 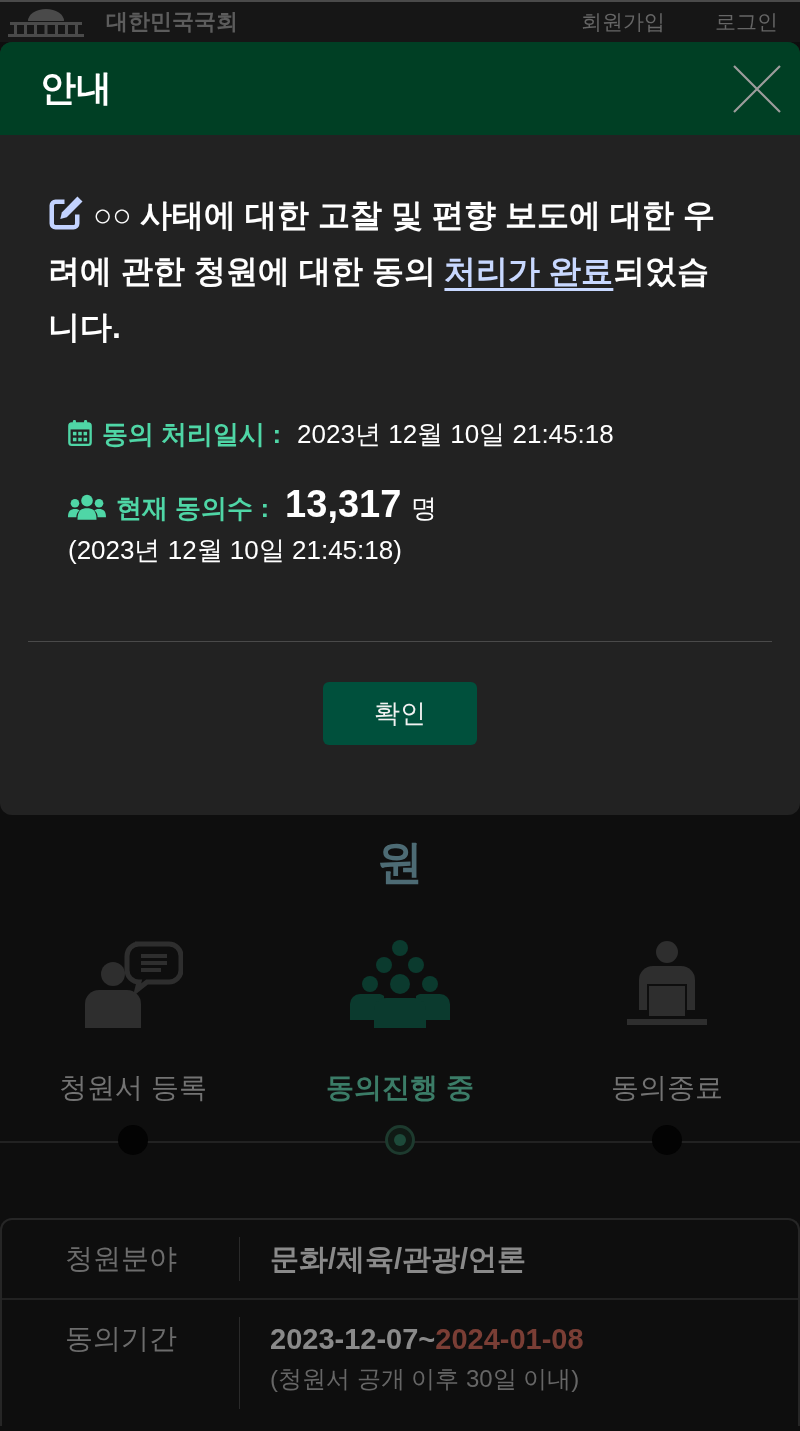 I want to click on calendar-icon, so click(x=80, y=433).